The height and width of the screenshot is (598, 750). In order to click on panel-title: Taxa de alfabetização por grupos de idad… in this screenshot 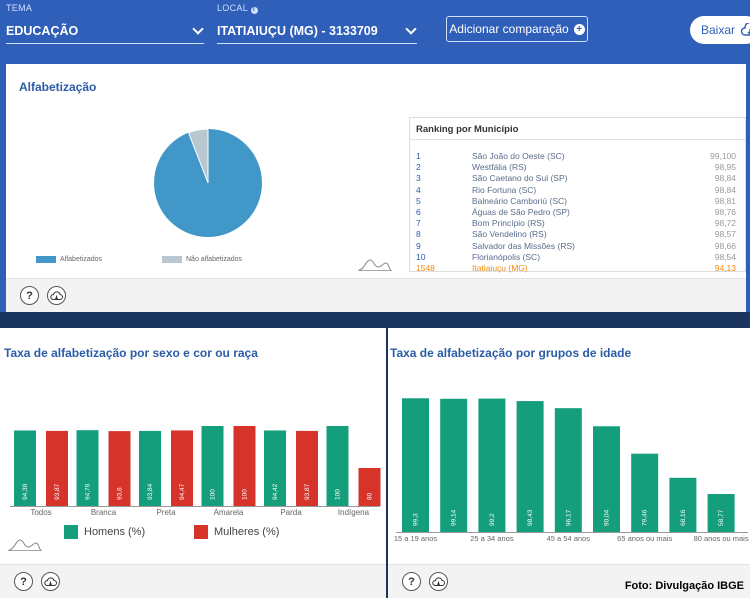, I will do `click(511, 353)`.